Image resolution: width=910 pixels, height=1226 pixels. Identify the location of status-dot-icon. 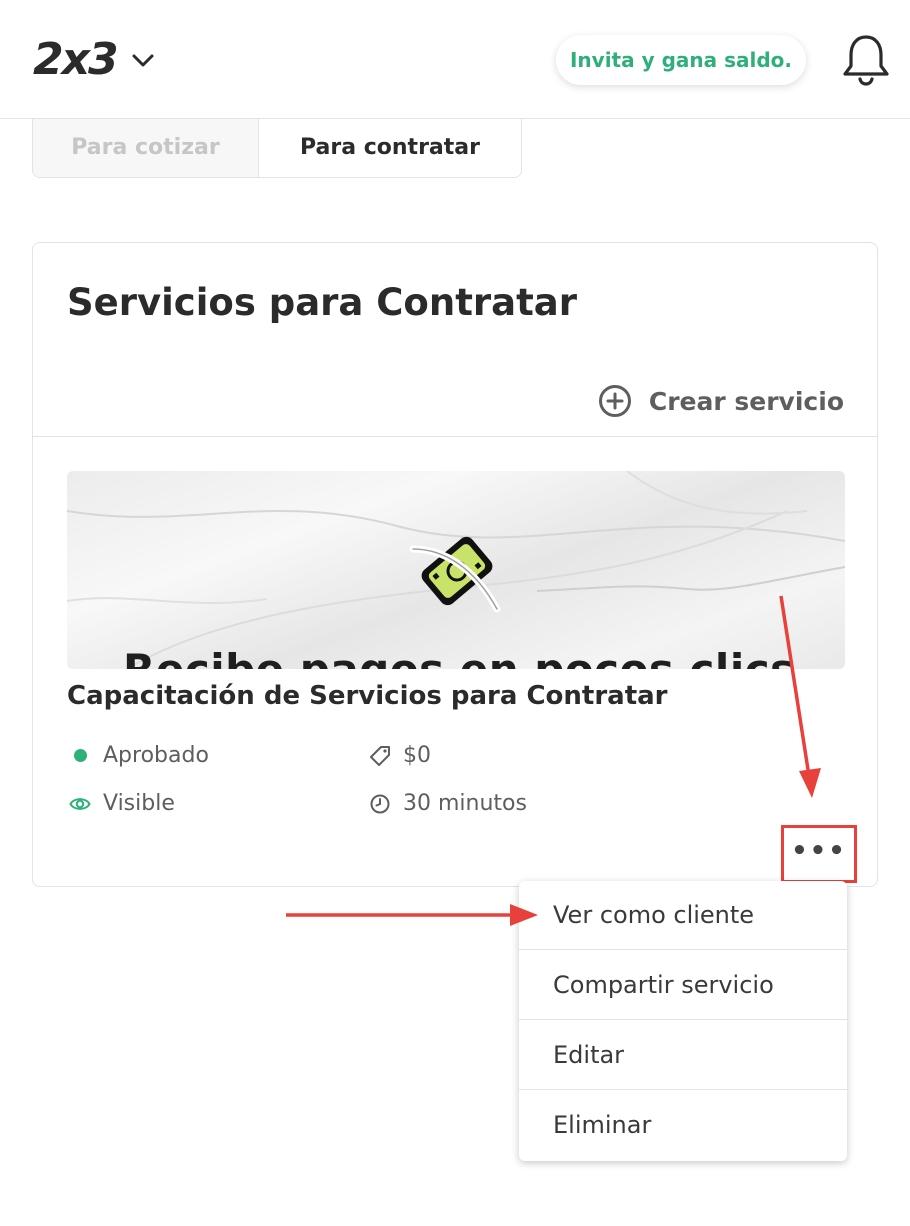
(80, 756).